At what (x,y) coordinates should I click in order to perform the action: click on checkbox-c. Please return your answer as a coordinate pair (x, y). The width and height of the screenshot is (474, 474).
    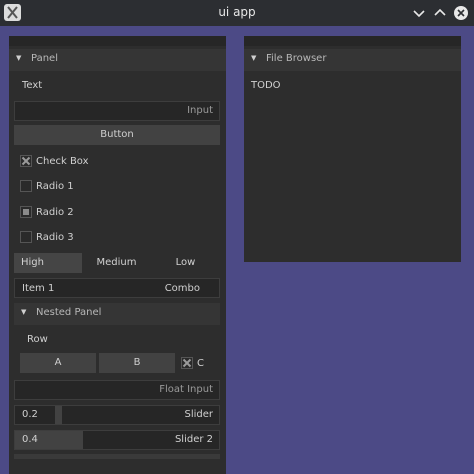
    Looking at the image, I should click on (187, 363).